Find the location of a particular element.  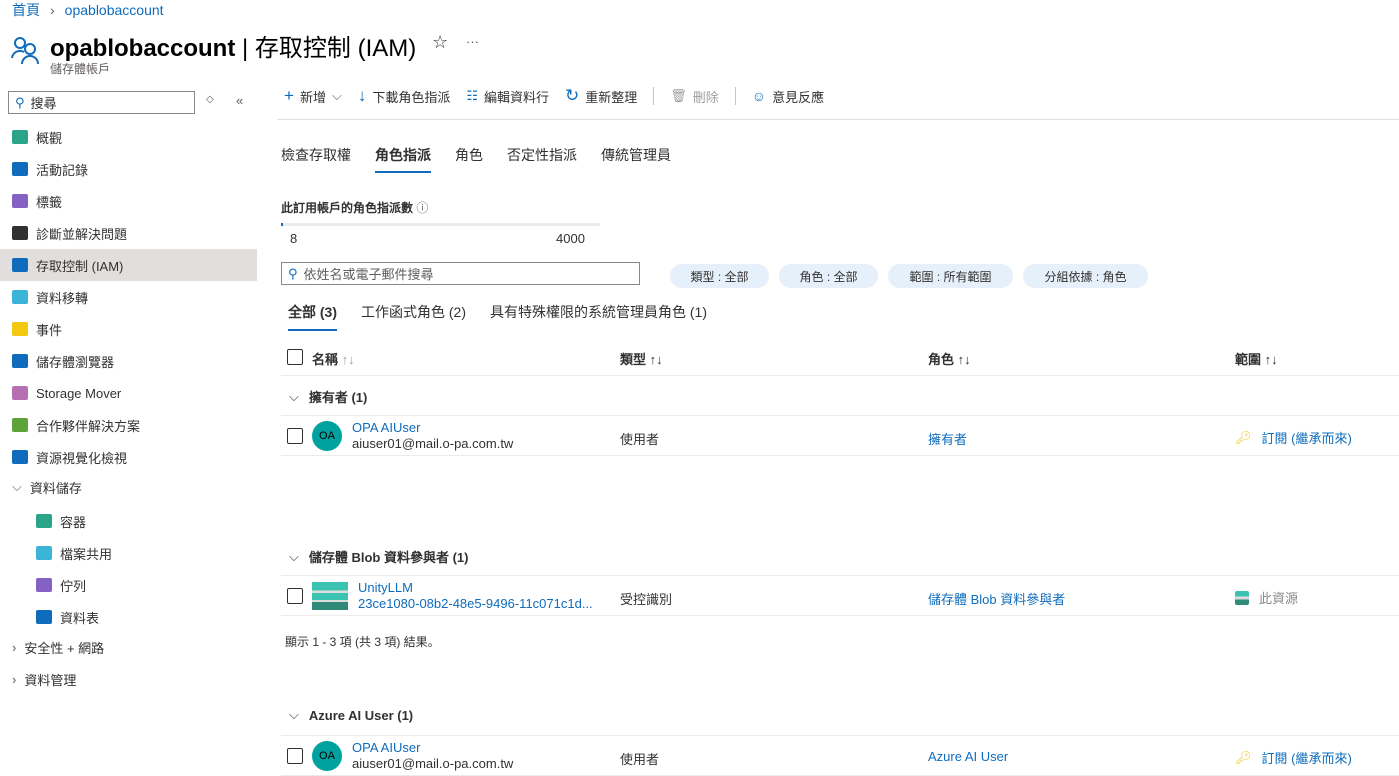

download-button: ↓ 下載角色指派 is located at coordinates (404, 96).